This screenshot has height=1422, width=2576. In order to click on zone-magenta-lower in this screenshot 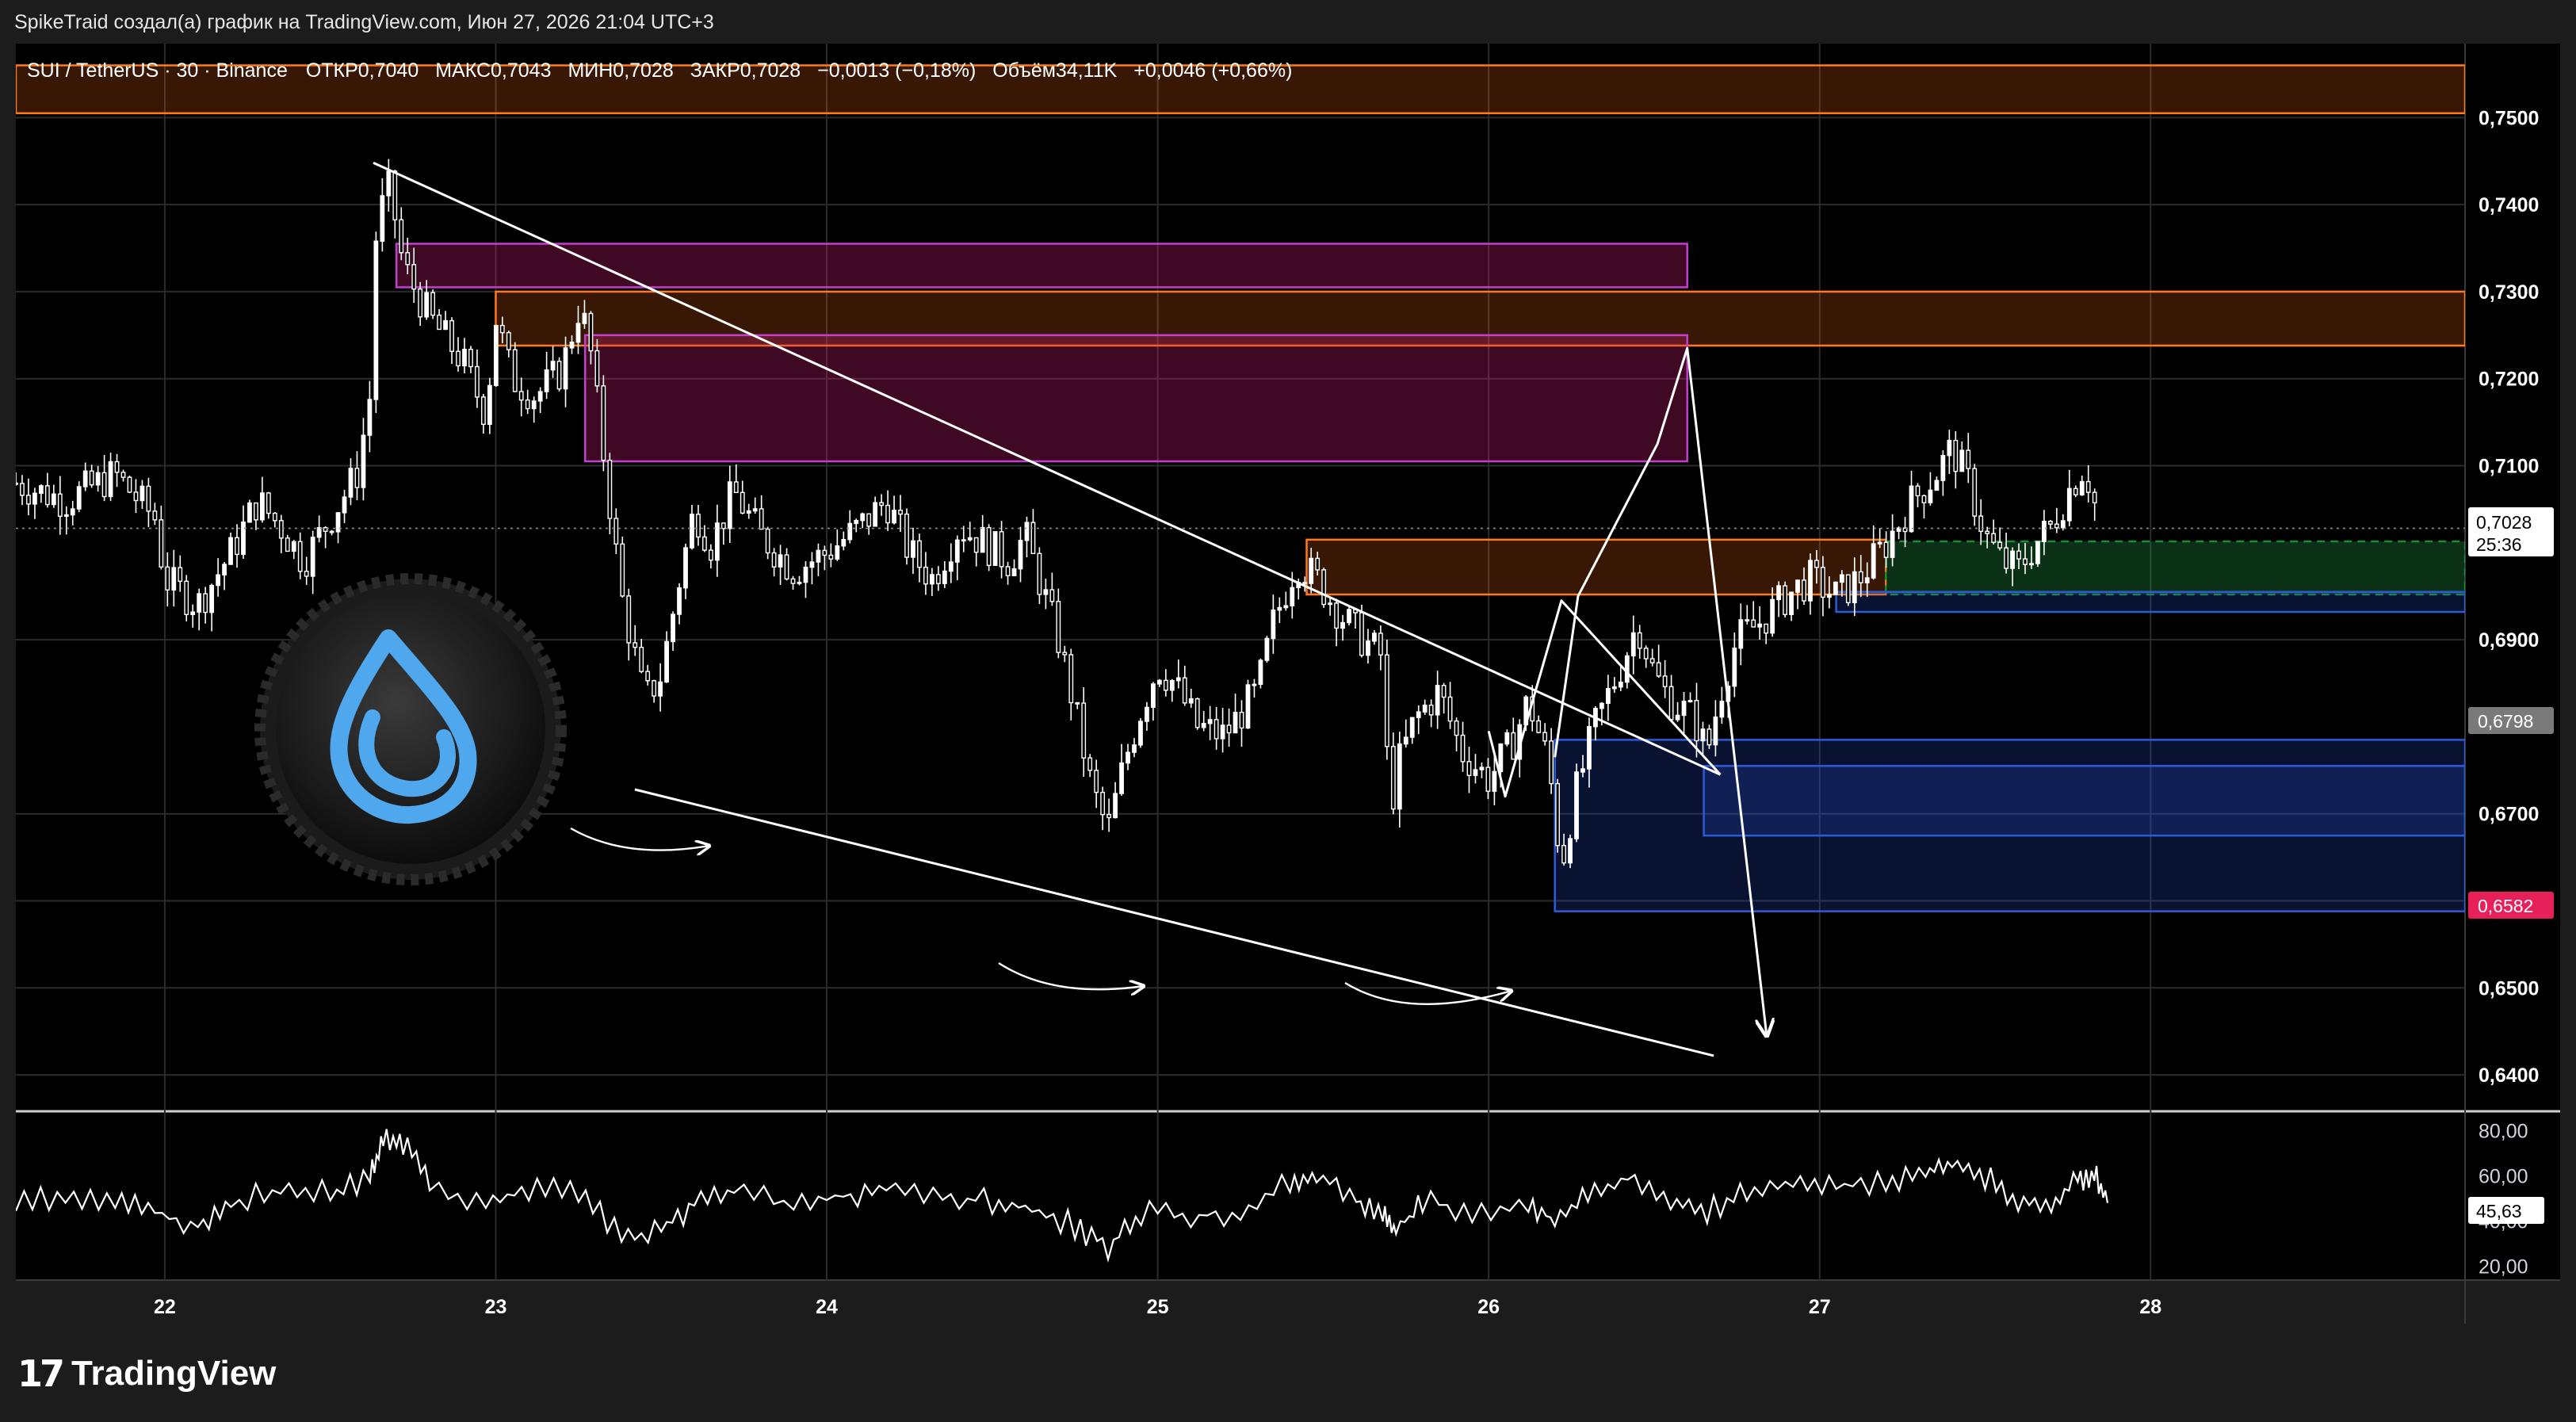, I will do `click(1135, 398)`.